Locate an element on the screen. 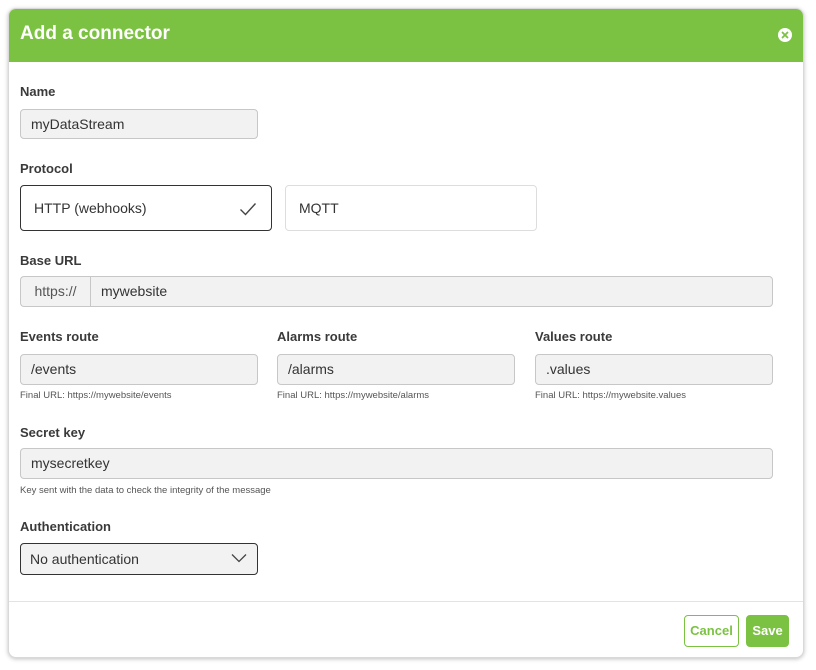 The width and height of the screenshot is (816, 670). protocol-option-http: HTTP (webhooks) is located at coordinates (146, 208).